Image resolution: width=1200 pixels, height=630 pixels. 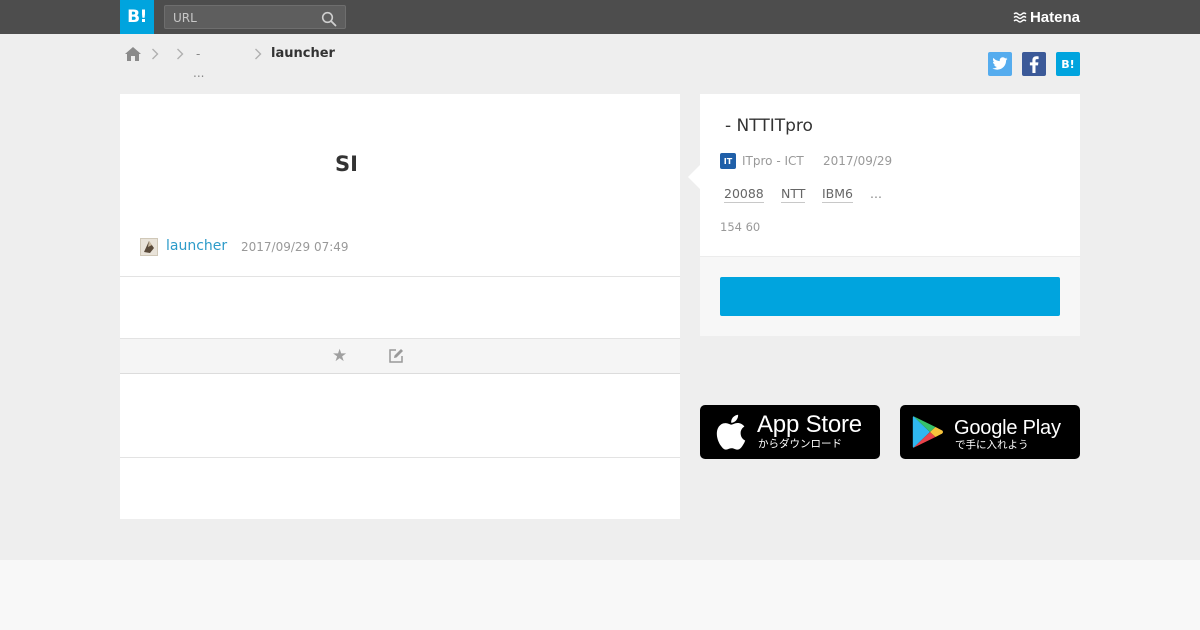 I want to click on page-title-text: SI, so click(x=346, y=164).